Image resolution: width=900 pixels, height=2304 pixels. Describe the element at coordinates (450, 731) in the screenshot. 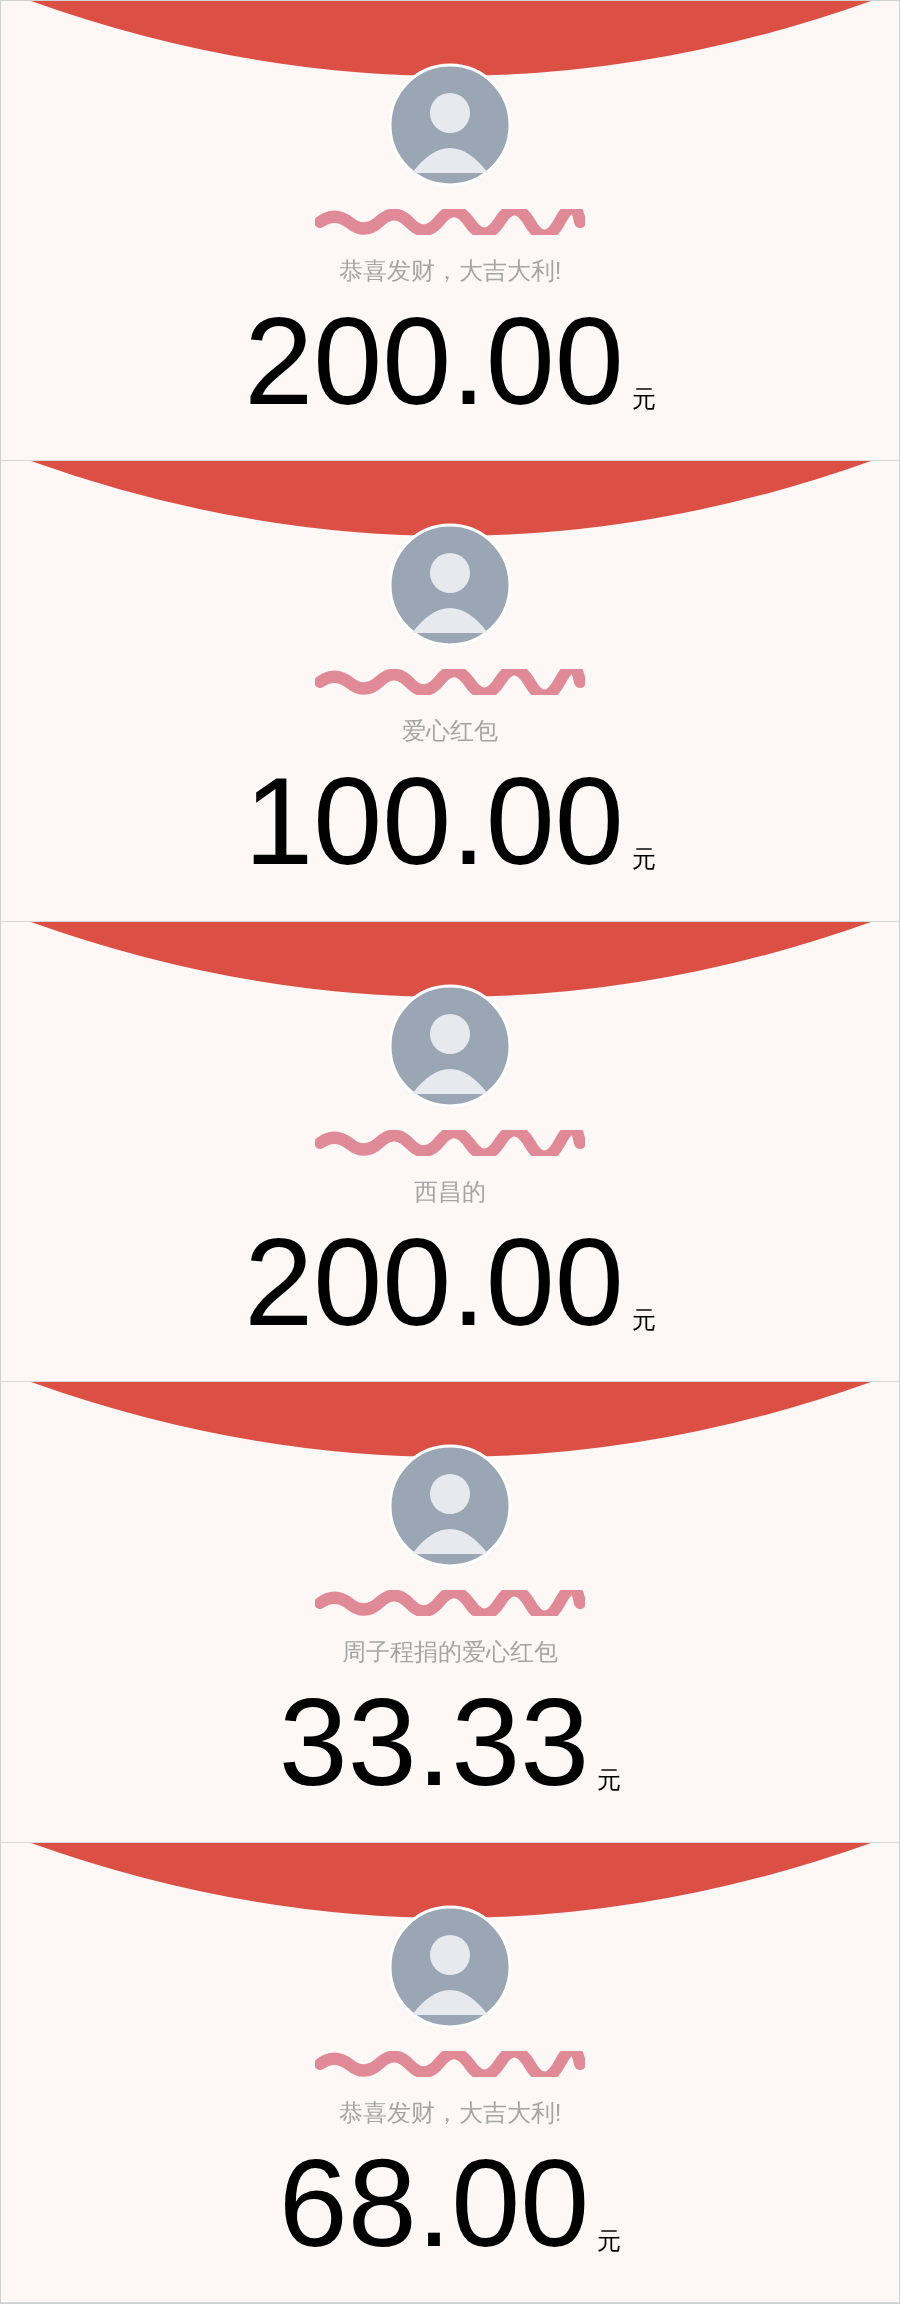

I see `blessing-text: 爱心红包` at that location.